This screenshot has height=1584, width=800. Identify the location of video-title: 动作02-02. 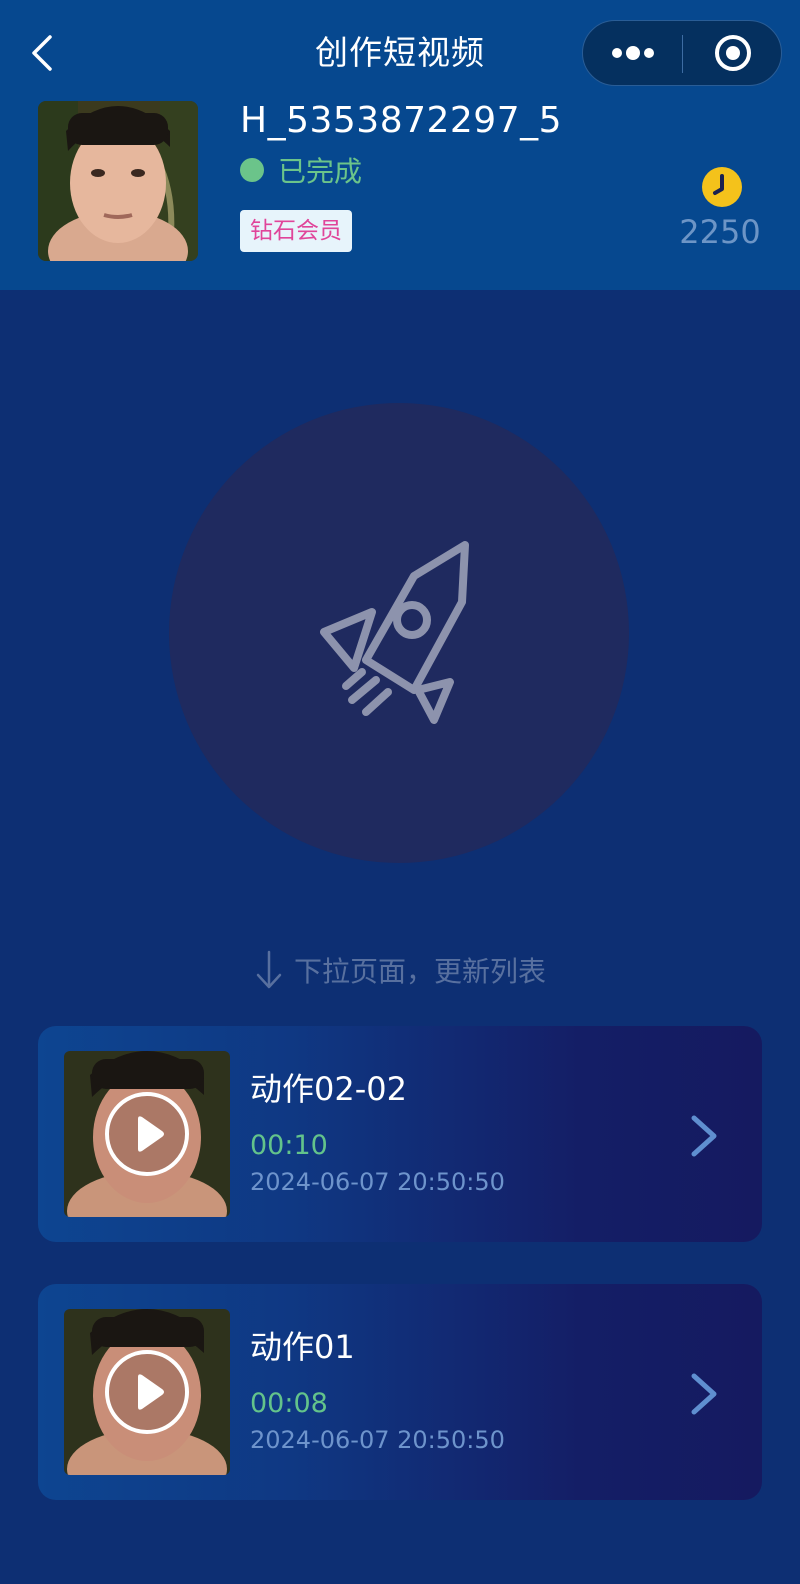
(328, 1089).